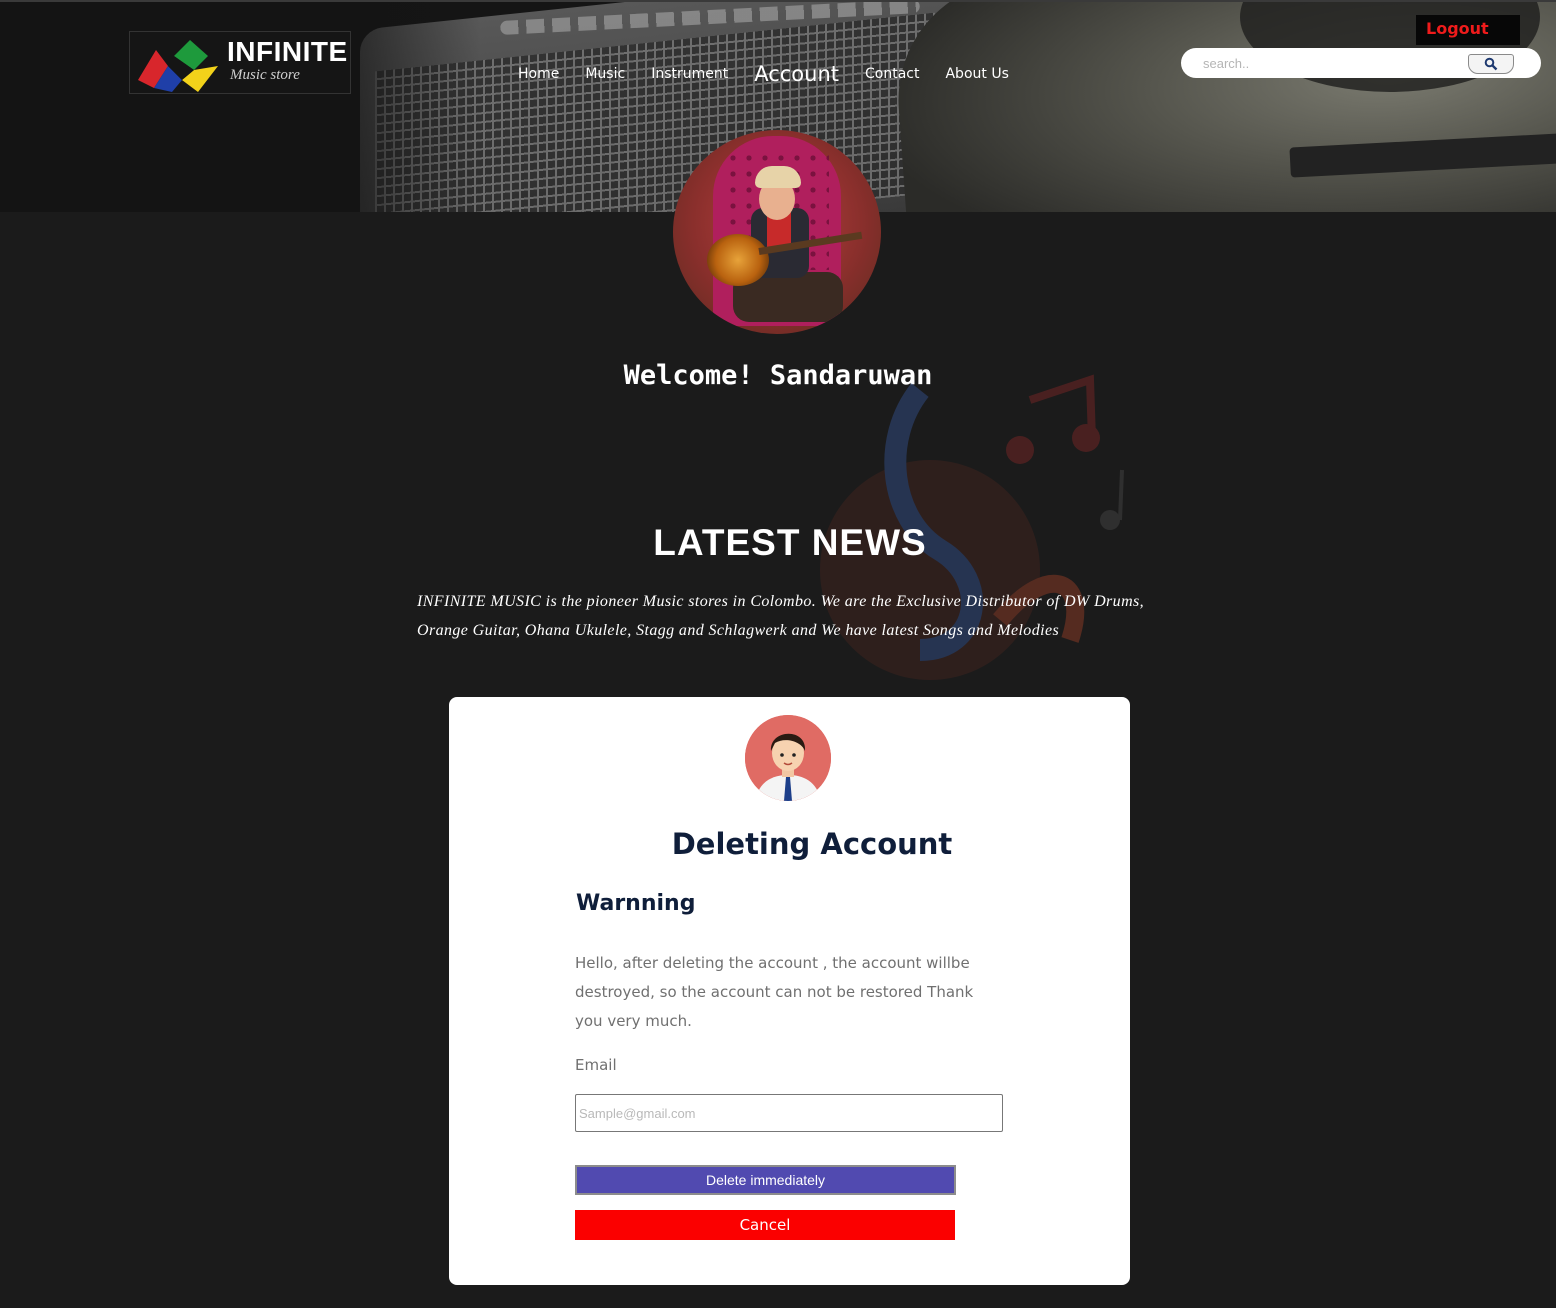 This screenshot has height=1308, width=1556. I want to click on nav-home: Home, so click(538, 74).